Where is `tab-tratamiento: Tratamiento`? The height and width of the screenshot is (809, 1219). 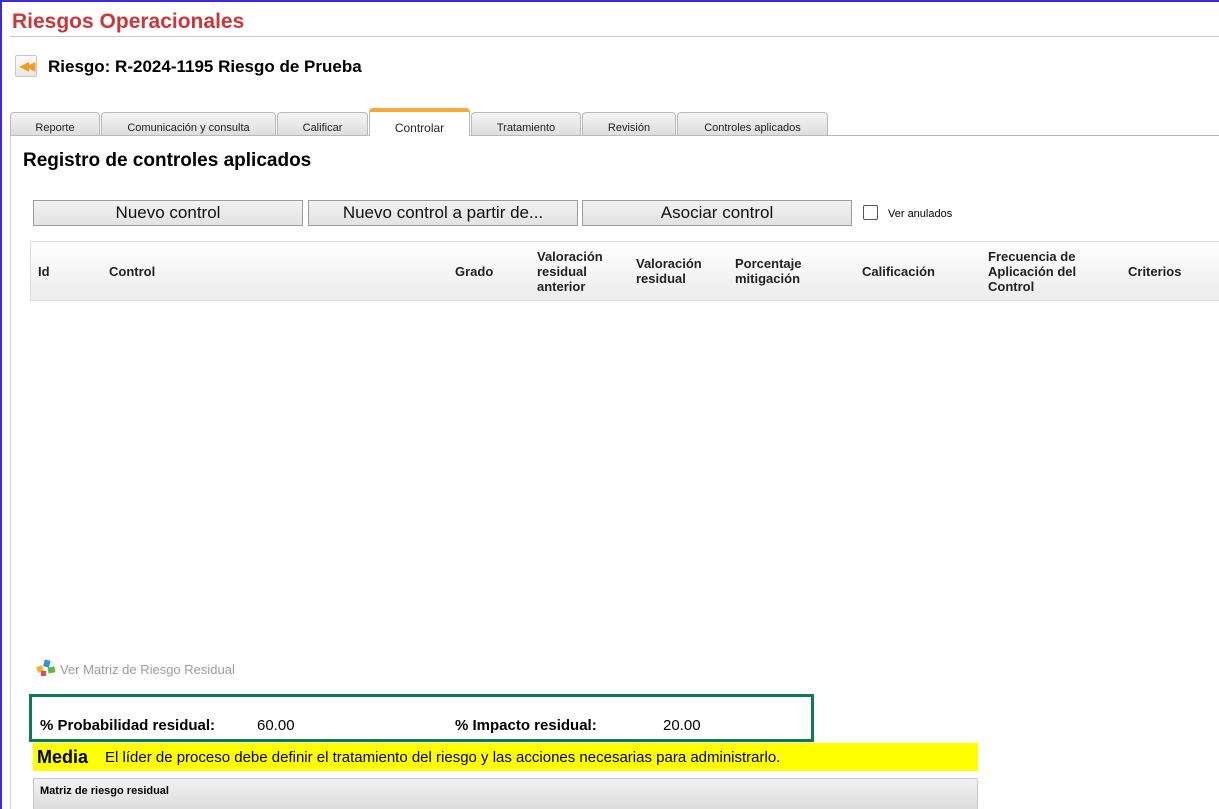
tab-tratamiento: Tratamiento is located at coordinates (526, 123).